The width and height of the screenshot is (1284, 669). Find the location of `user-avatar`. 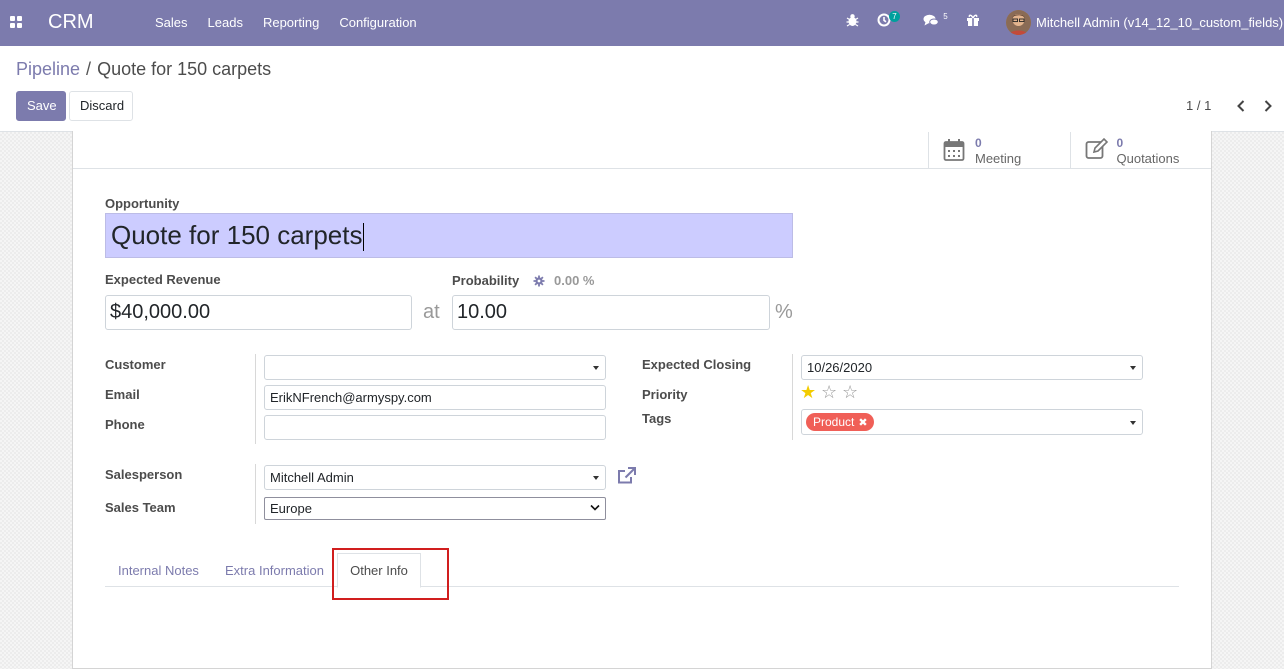

user-avatar is located at coordinates (1018, 22).